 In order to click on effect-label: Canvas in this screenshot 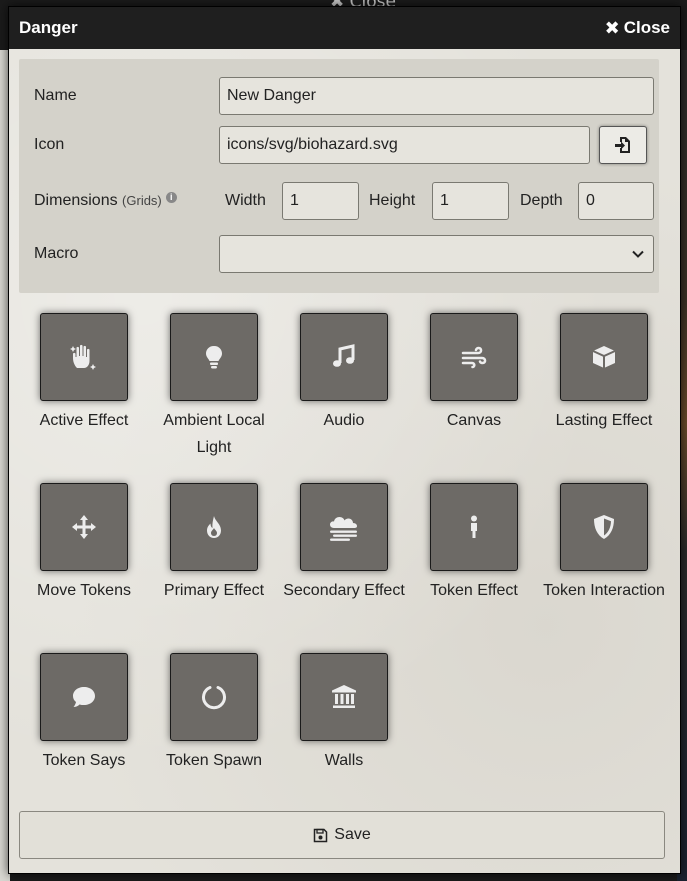, I will do `click(474, 420)`.